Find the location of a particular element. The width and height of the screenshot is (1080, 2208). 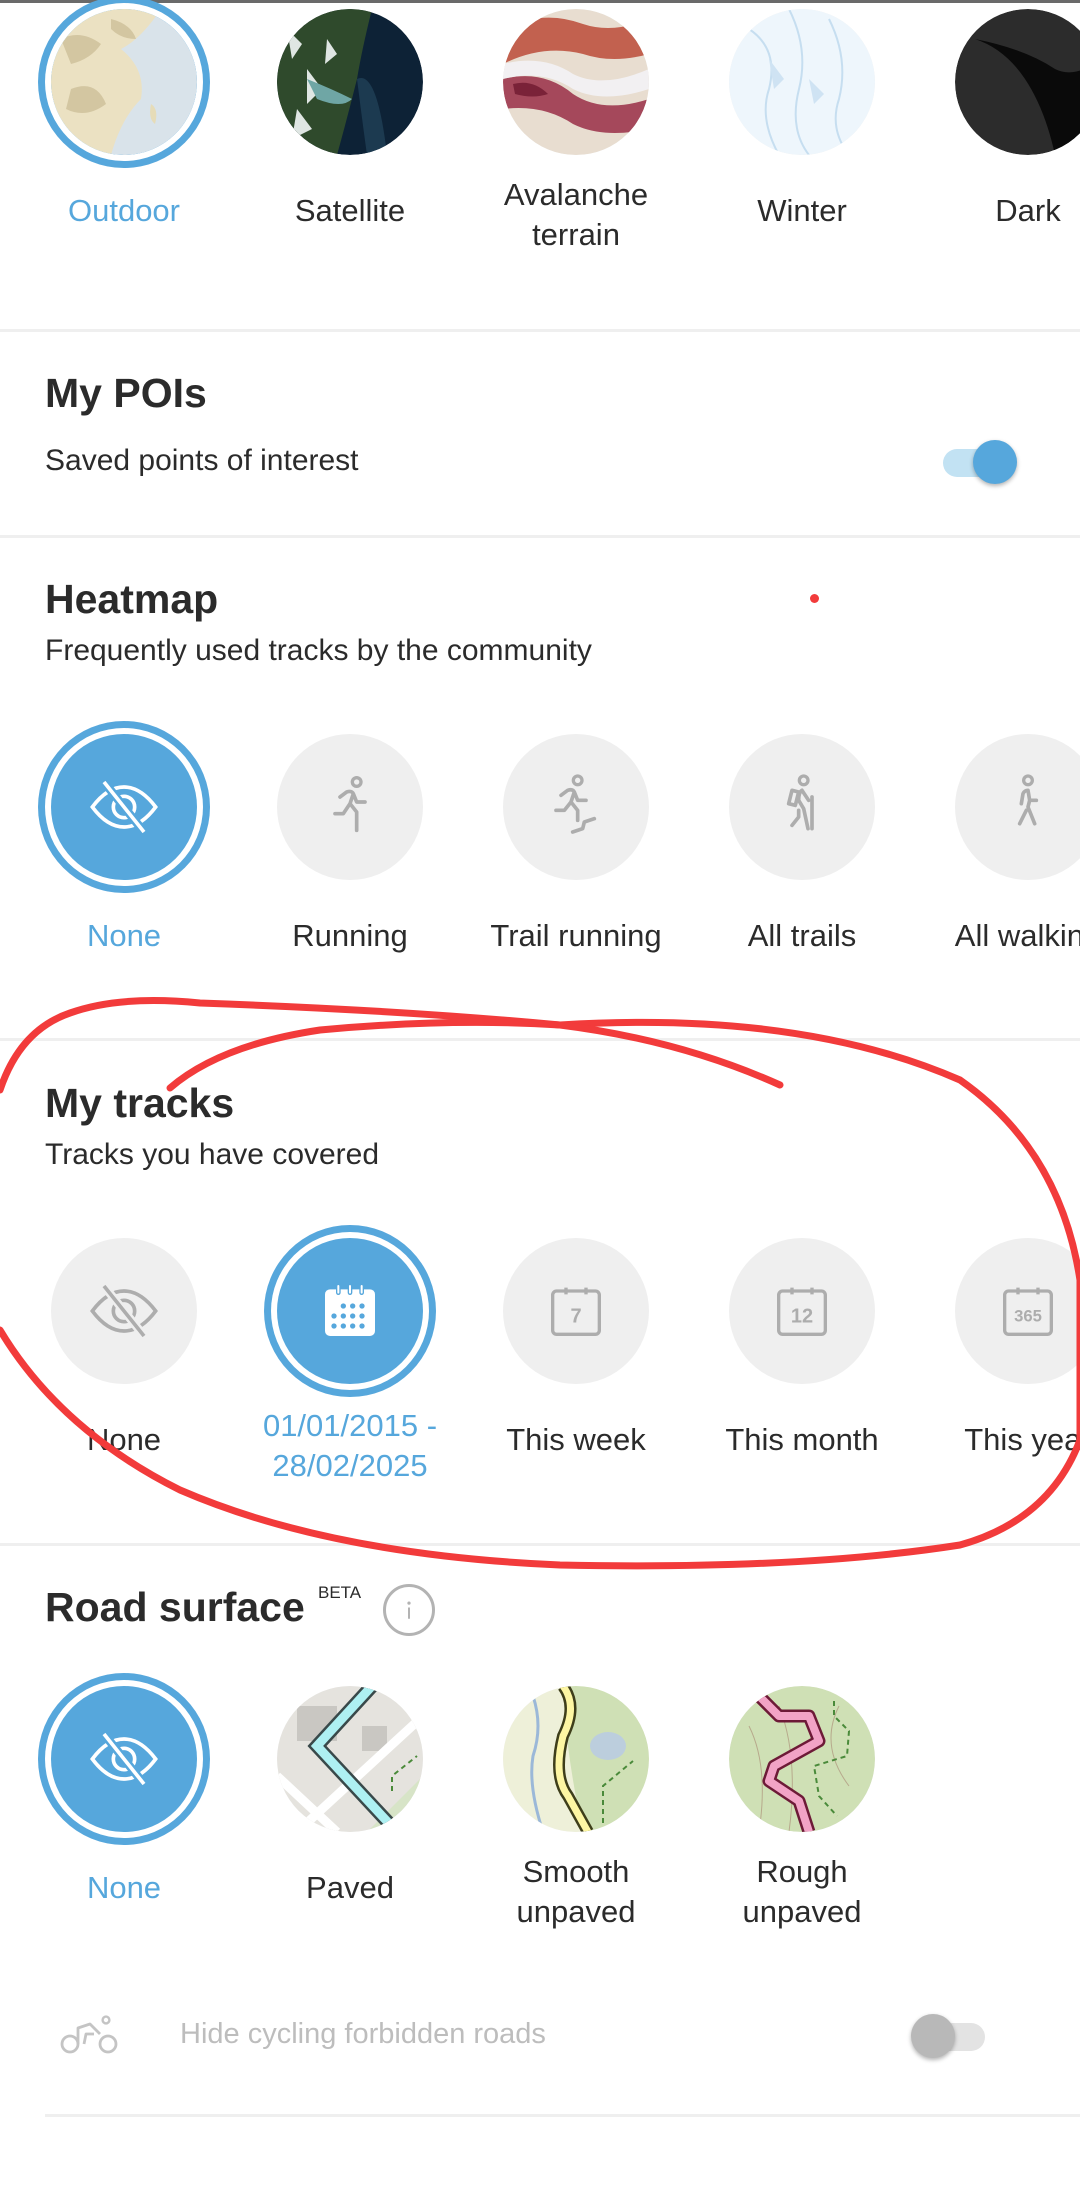

calendar-badge: 7 is located at coordinates (575, 1317).